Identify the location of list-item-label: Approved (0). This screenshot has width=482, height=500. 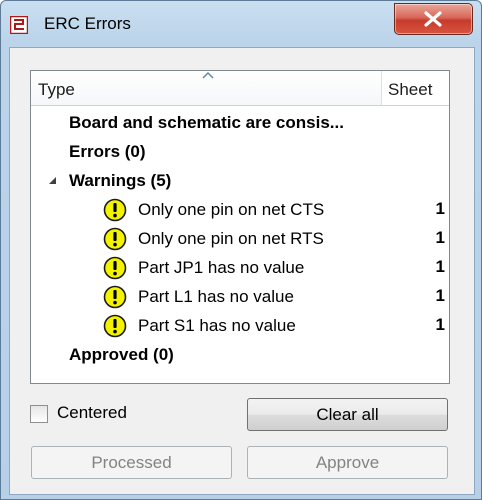
(121, 354).